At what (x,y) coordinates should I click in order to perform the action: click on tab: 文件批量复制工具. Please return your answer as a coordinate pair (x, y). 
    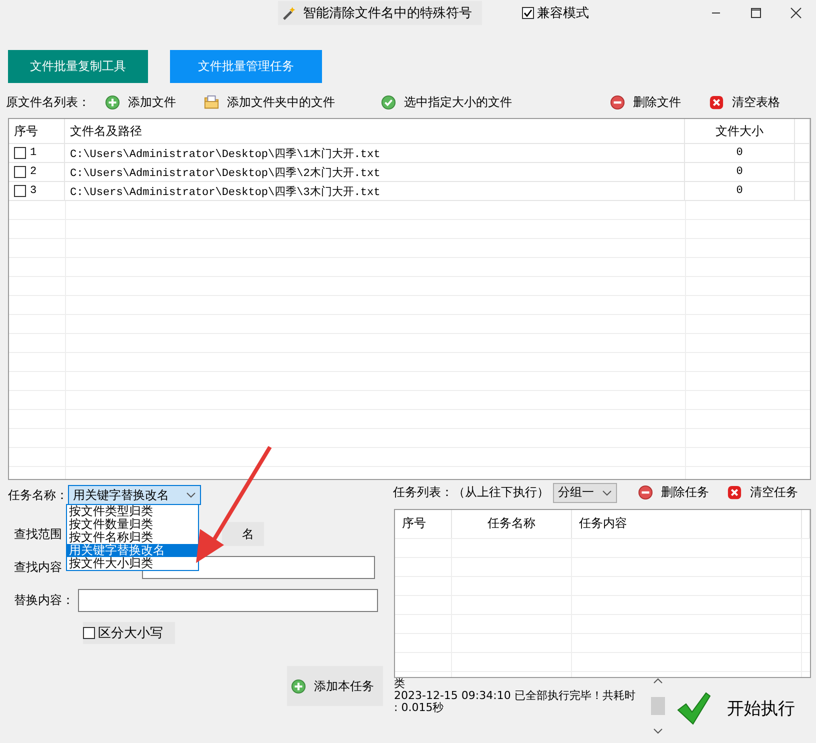
    Looking at the image, I should click on (78, 66).